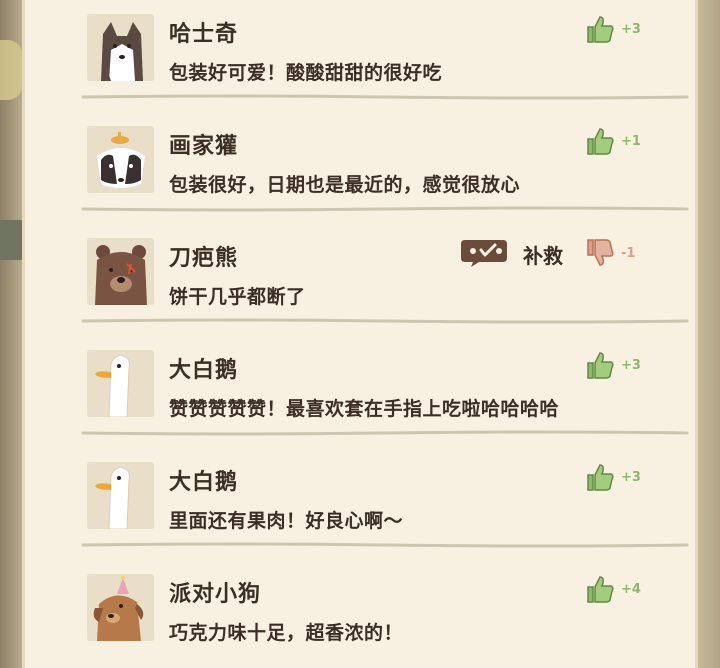 The image size is (720, 668). I want to click on like-button: +1, so click(630, 143).